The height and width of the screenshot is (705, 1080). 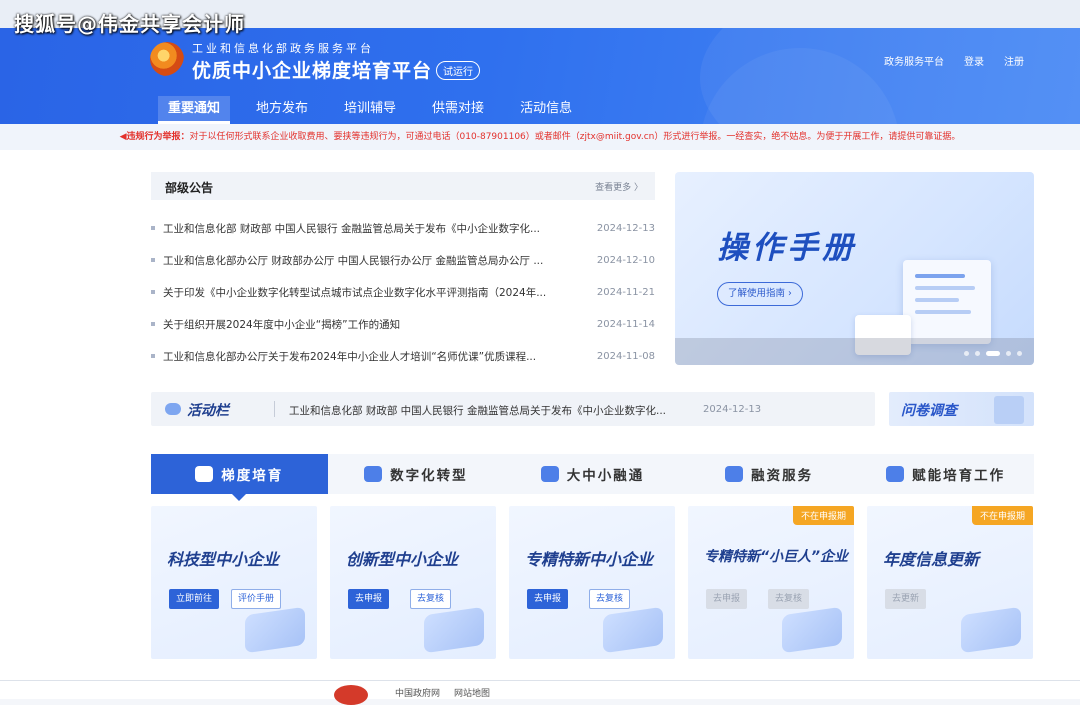 I want to click on carousel-dot-active, so click(x=993, y=353).